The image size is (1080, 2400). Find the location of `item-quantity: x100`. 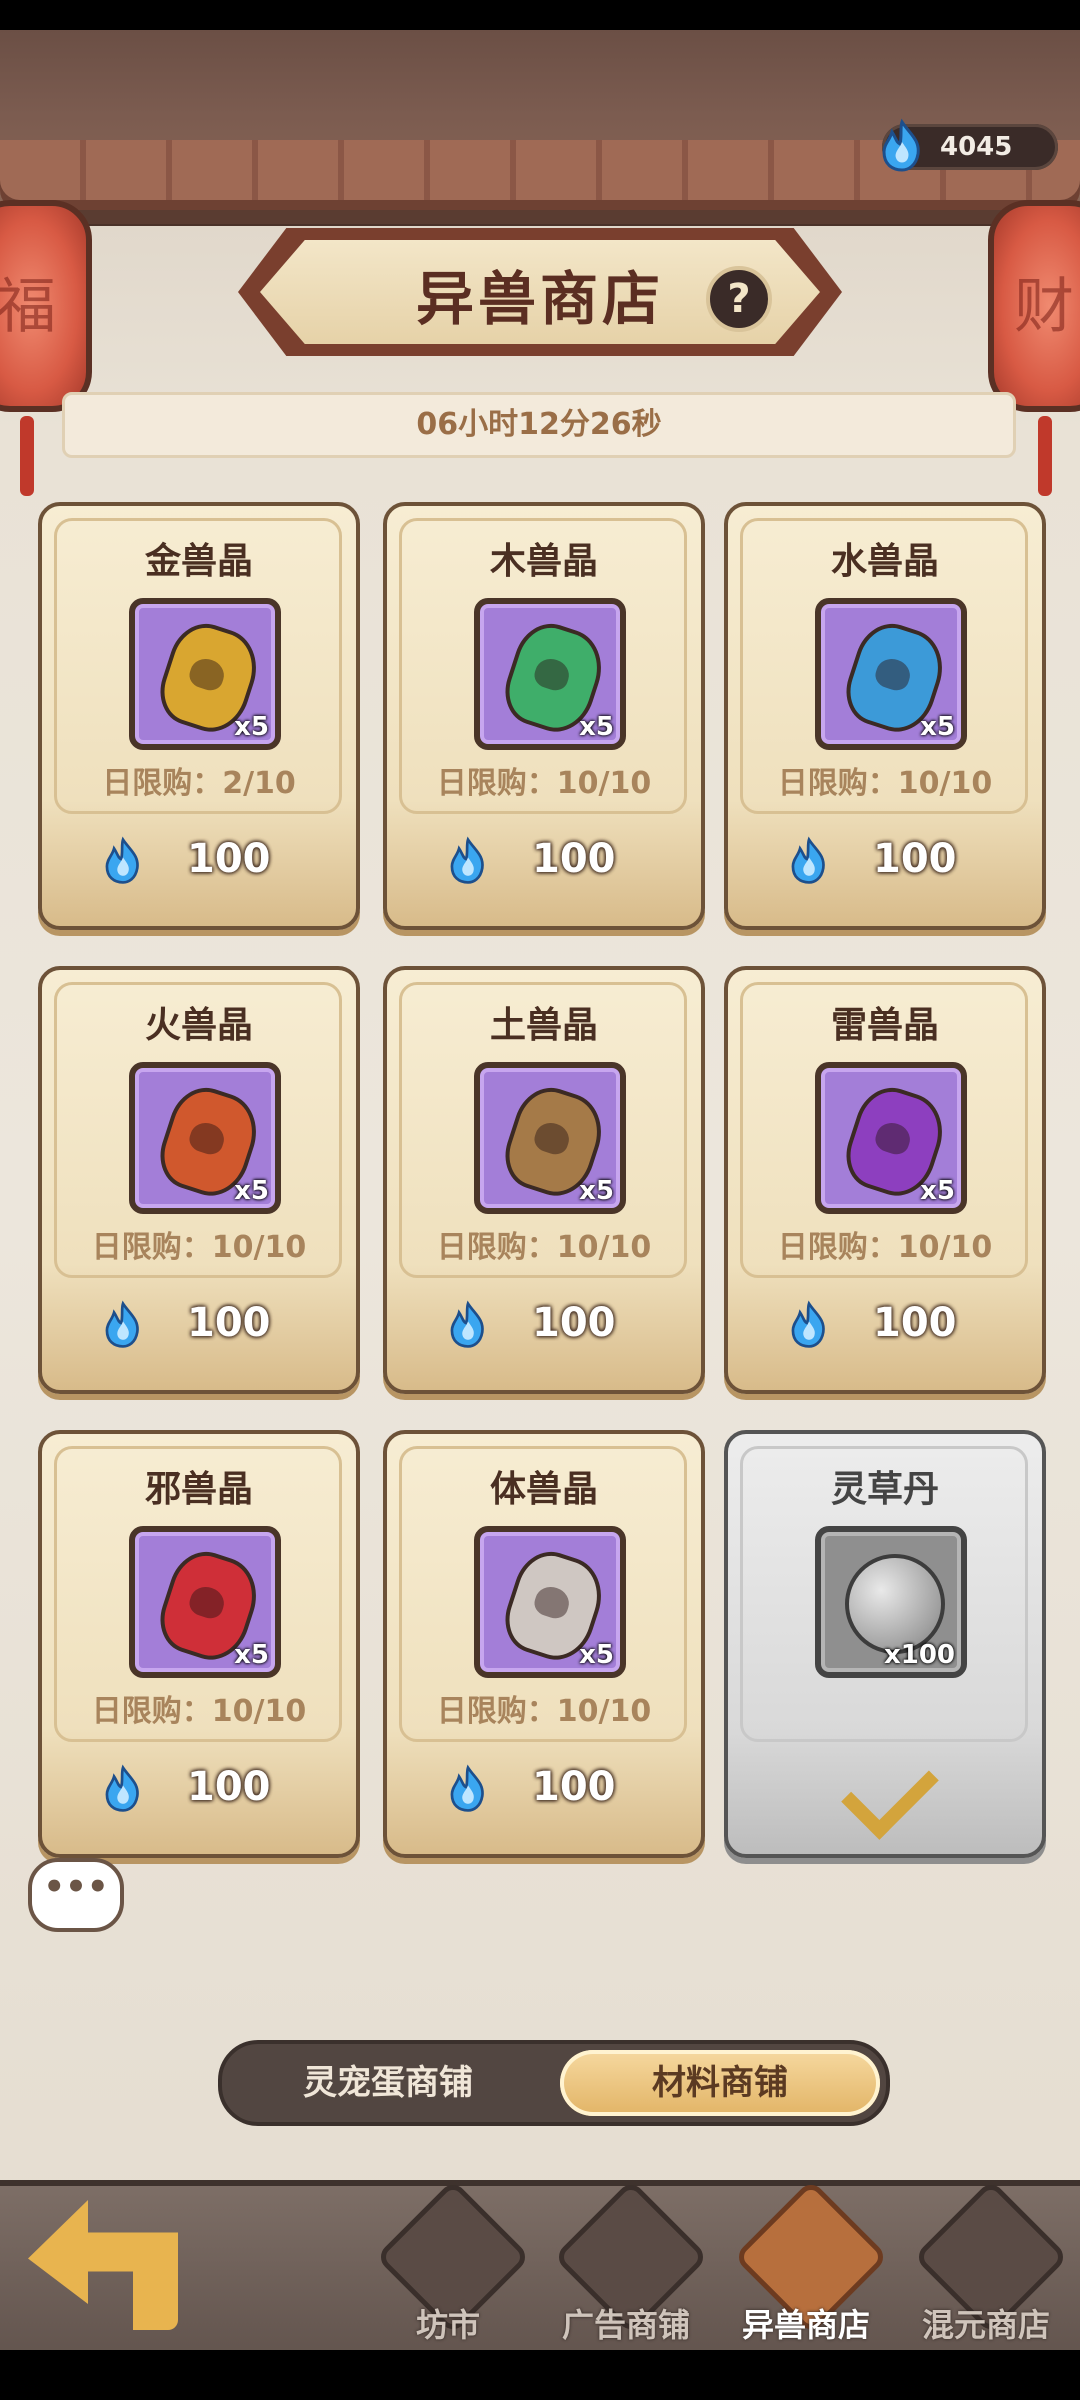

item-quantity: x100 is located at coordinates (919, 1655).